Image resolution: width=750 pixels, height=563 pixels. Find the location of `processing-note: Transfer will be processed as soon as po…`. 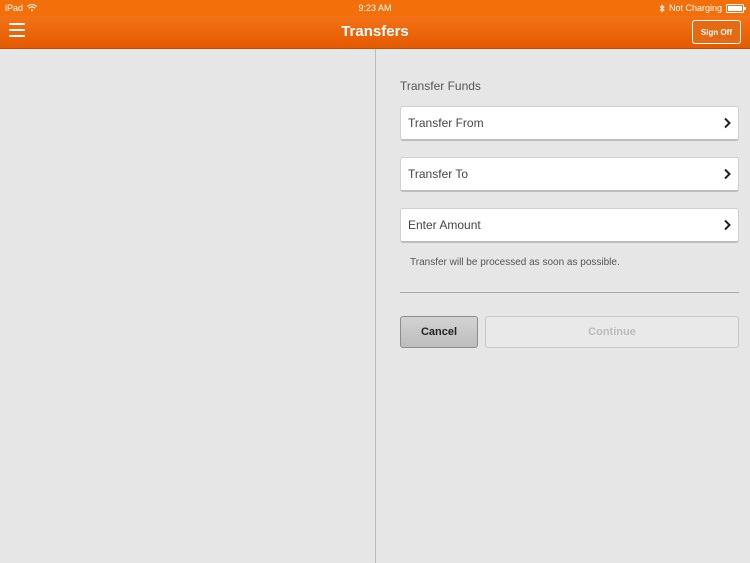

processing-note: Transfer will be processed as soon as po… is located at coordinates (515, 262).